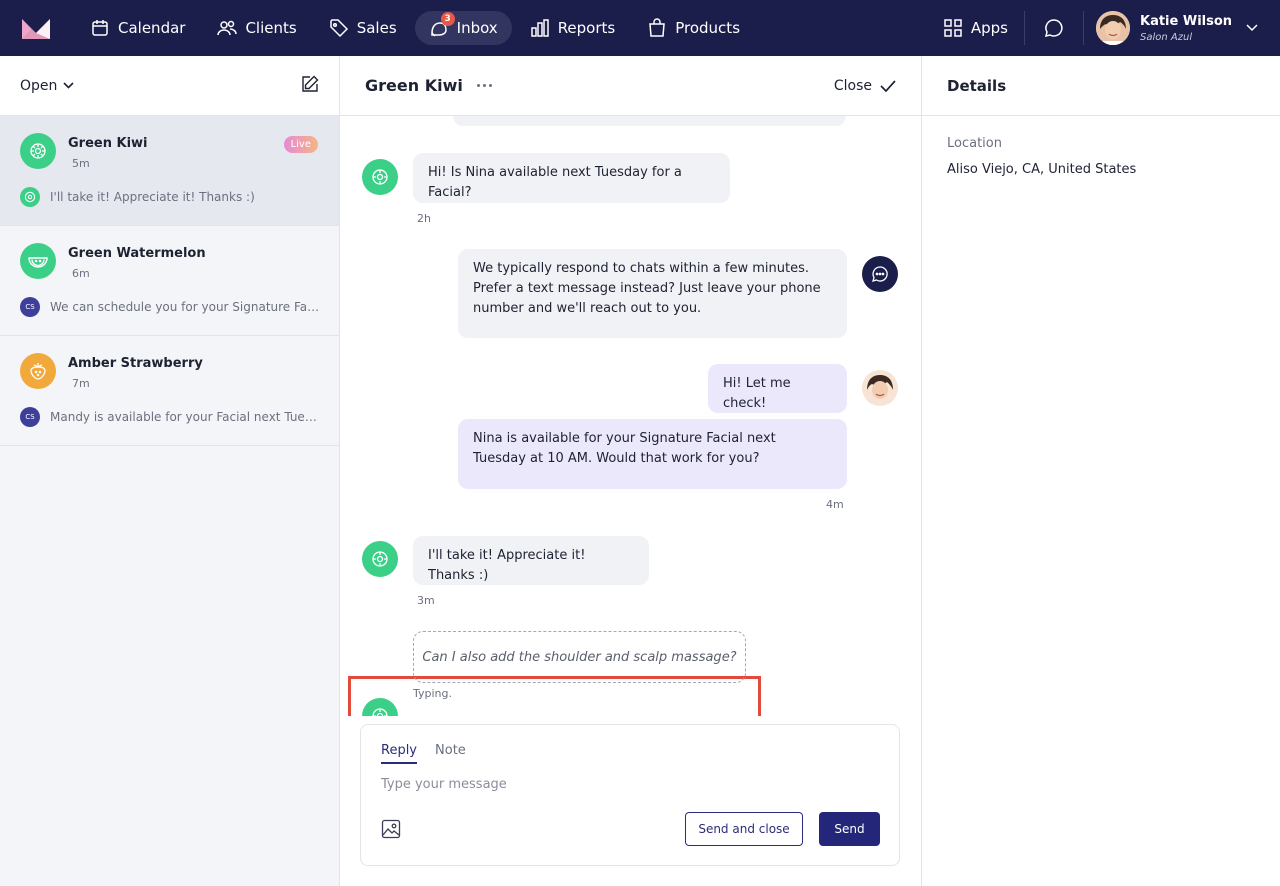 Image resolution: width=1280 pixels, height=886 pixels. I want to click on message-bubble-partial, so click(649, 121).